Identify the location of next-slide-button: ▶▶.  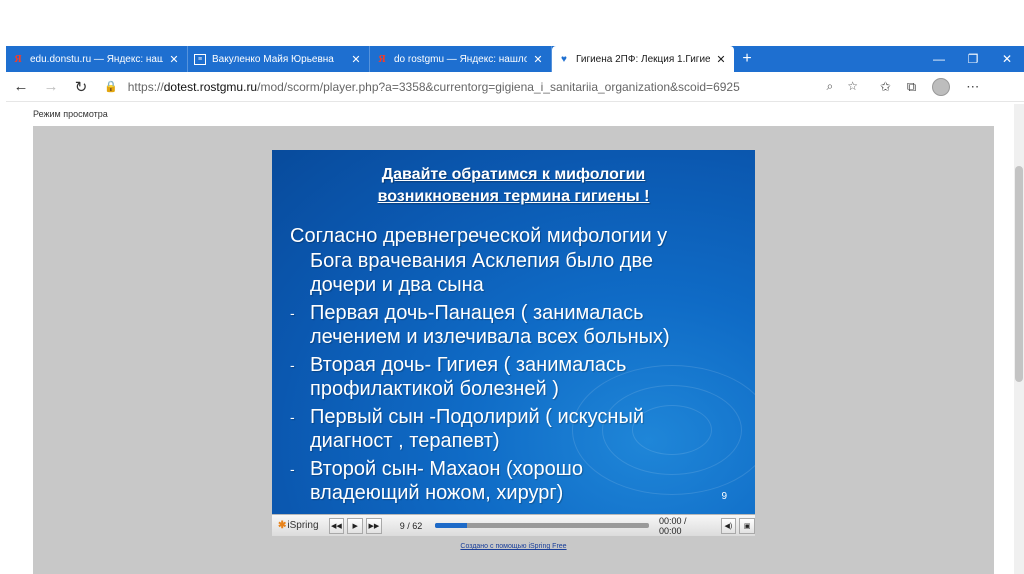
(374, 525).